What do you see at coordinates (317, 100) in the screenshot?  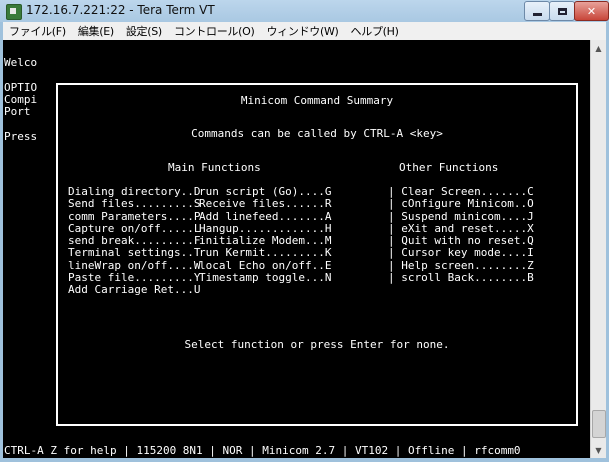 I see `dialog-title: Minicom Command Summary` at bounding box center [317, 100].